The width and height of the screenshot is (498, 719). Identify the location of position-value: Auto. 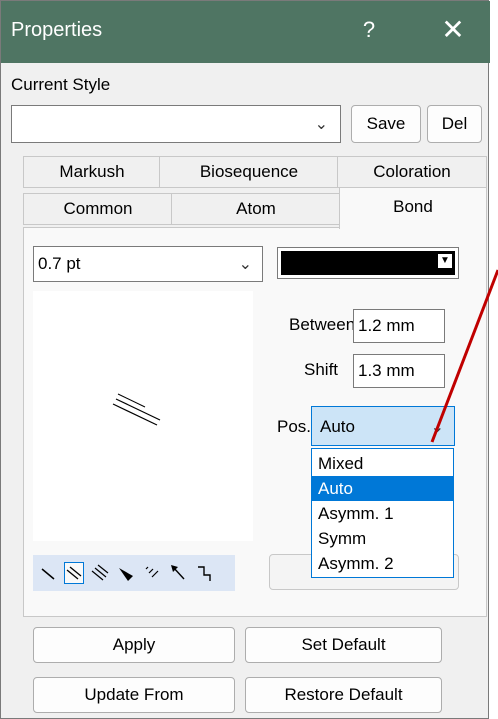
(337, 426).